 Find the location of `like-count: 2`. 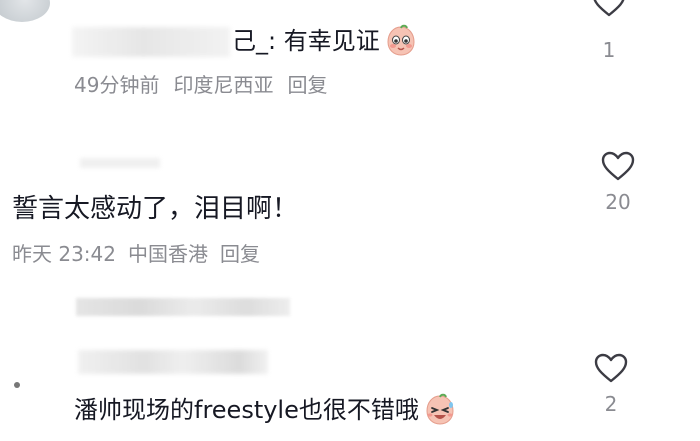

like-count: 2 is located at coordinates (611, 404).